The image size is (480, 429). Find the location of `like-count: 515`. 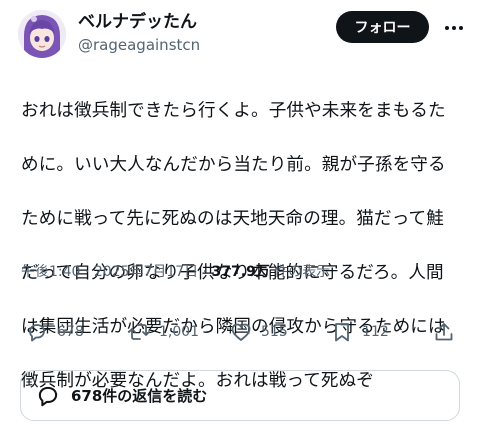

like-count: 515 is located at coordinates (274, 332).